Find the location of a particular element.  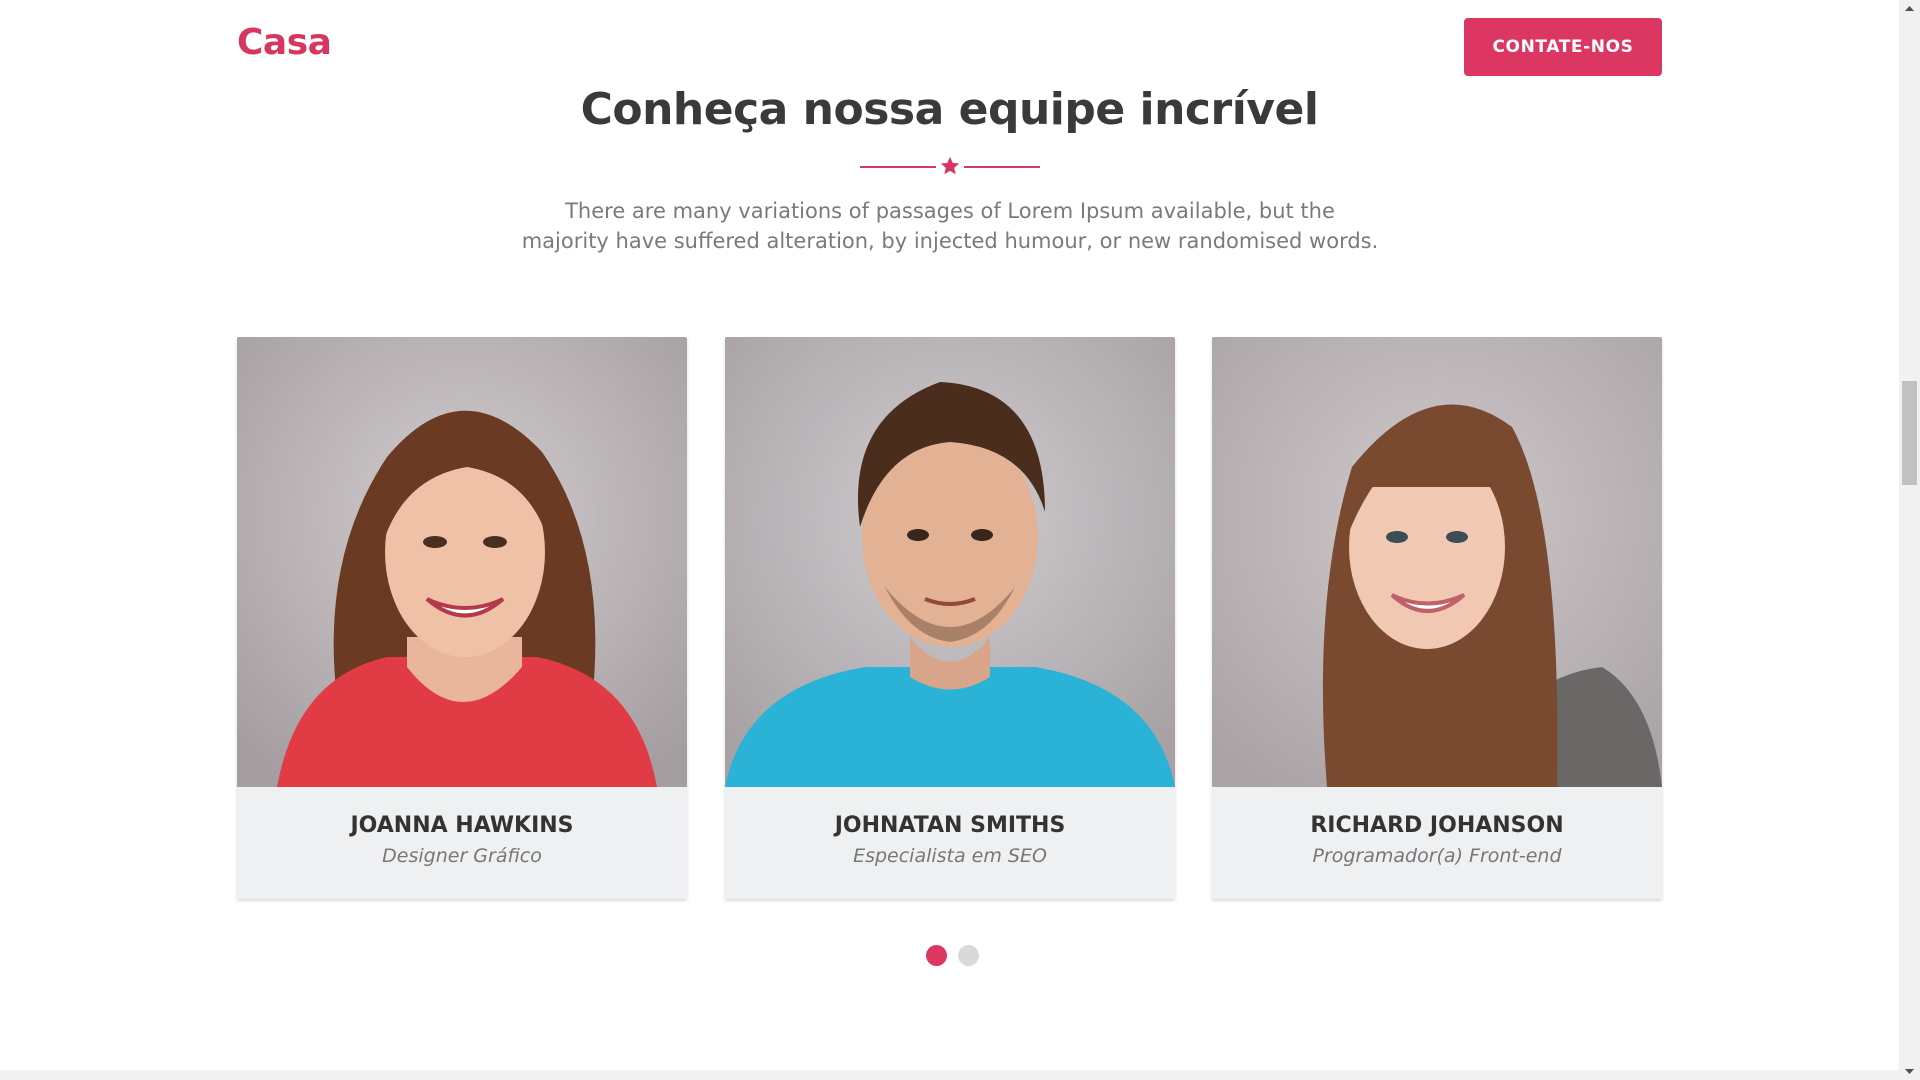

divider-line-right is located at coordinates (1002, 167).